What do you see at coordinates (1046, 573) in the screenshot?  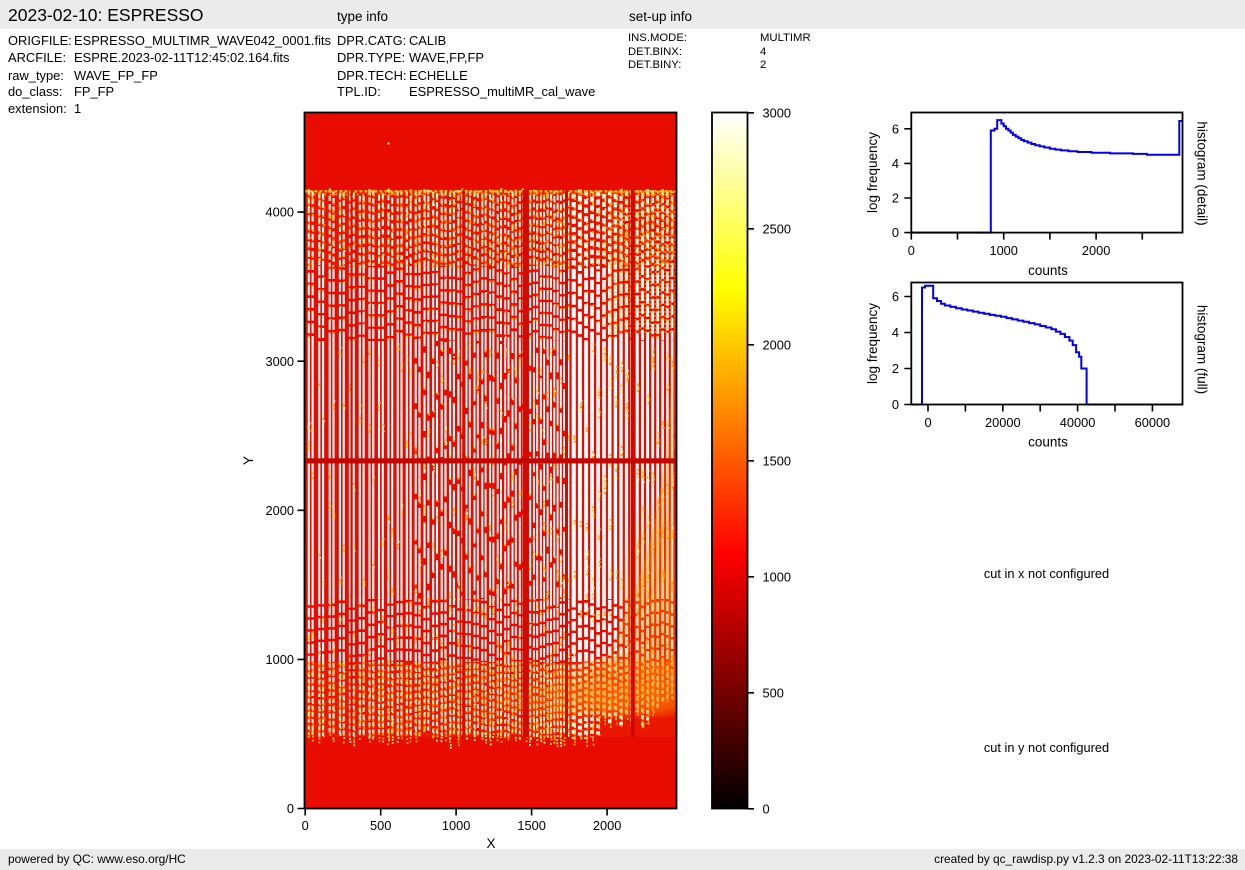 I see `svg-text: cut in x not configured` at bounding box center [1046, 573].